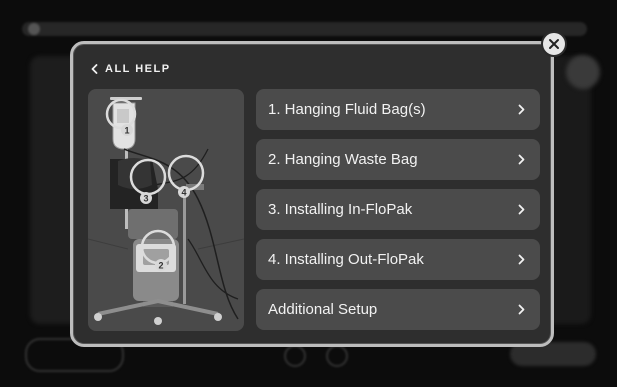  I want to click on callout-number-2: 2, so click(160, 266).